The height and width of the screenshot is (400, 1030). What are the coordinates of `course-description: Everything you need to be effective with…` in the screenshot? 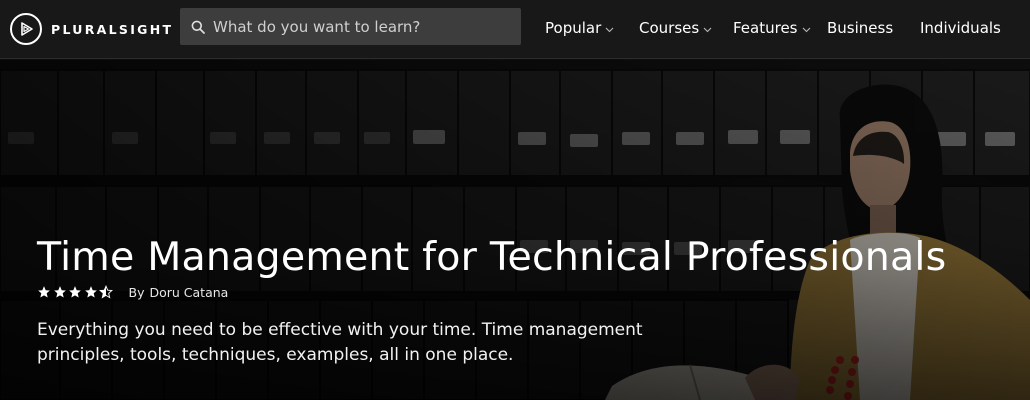 It's located at (340, 342).